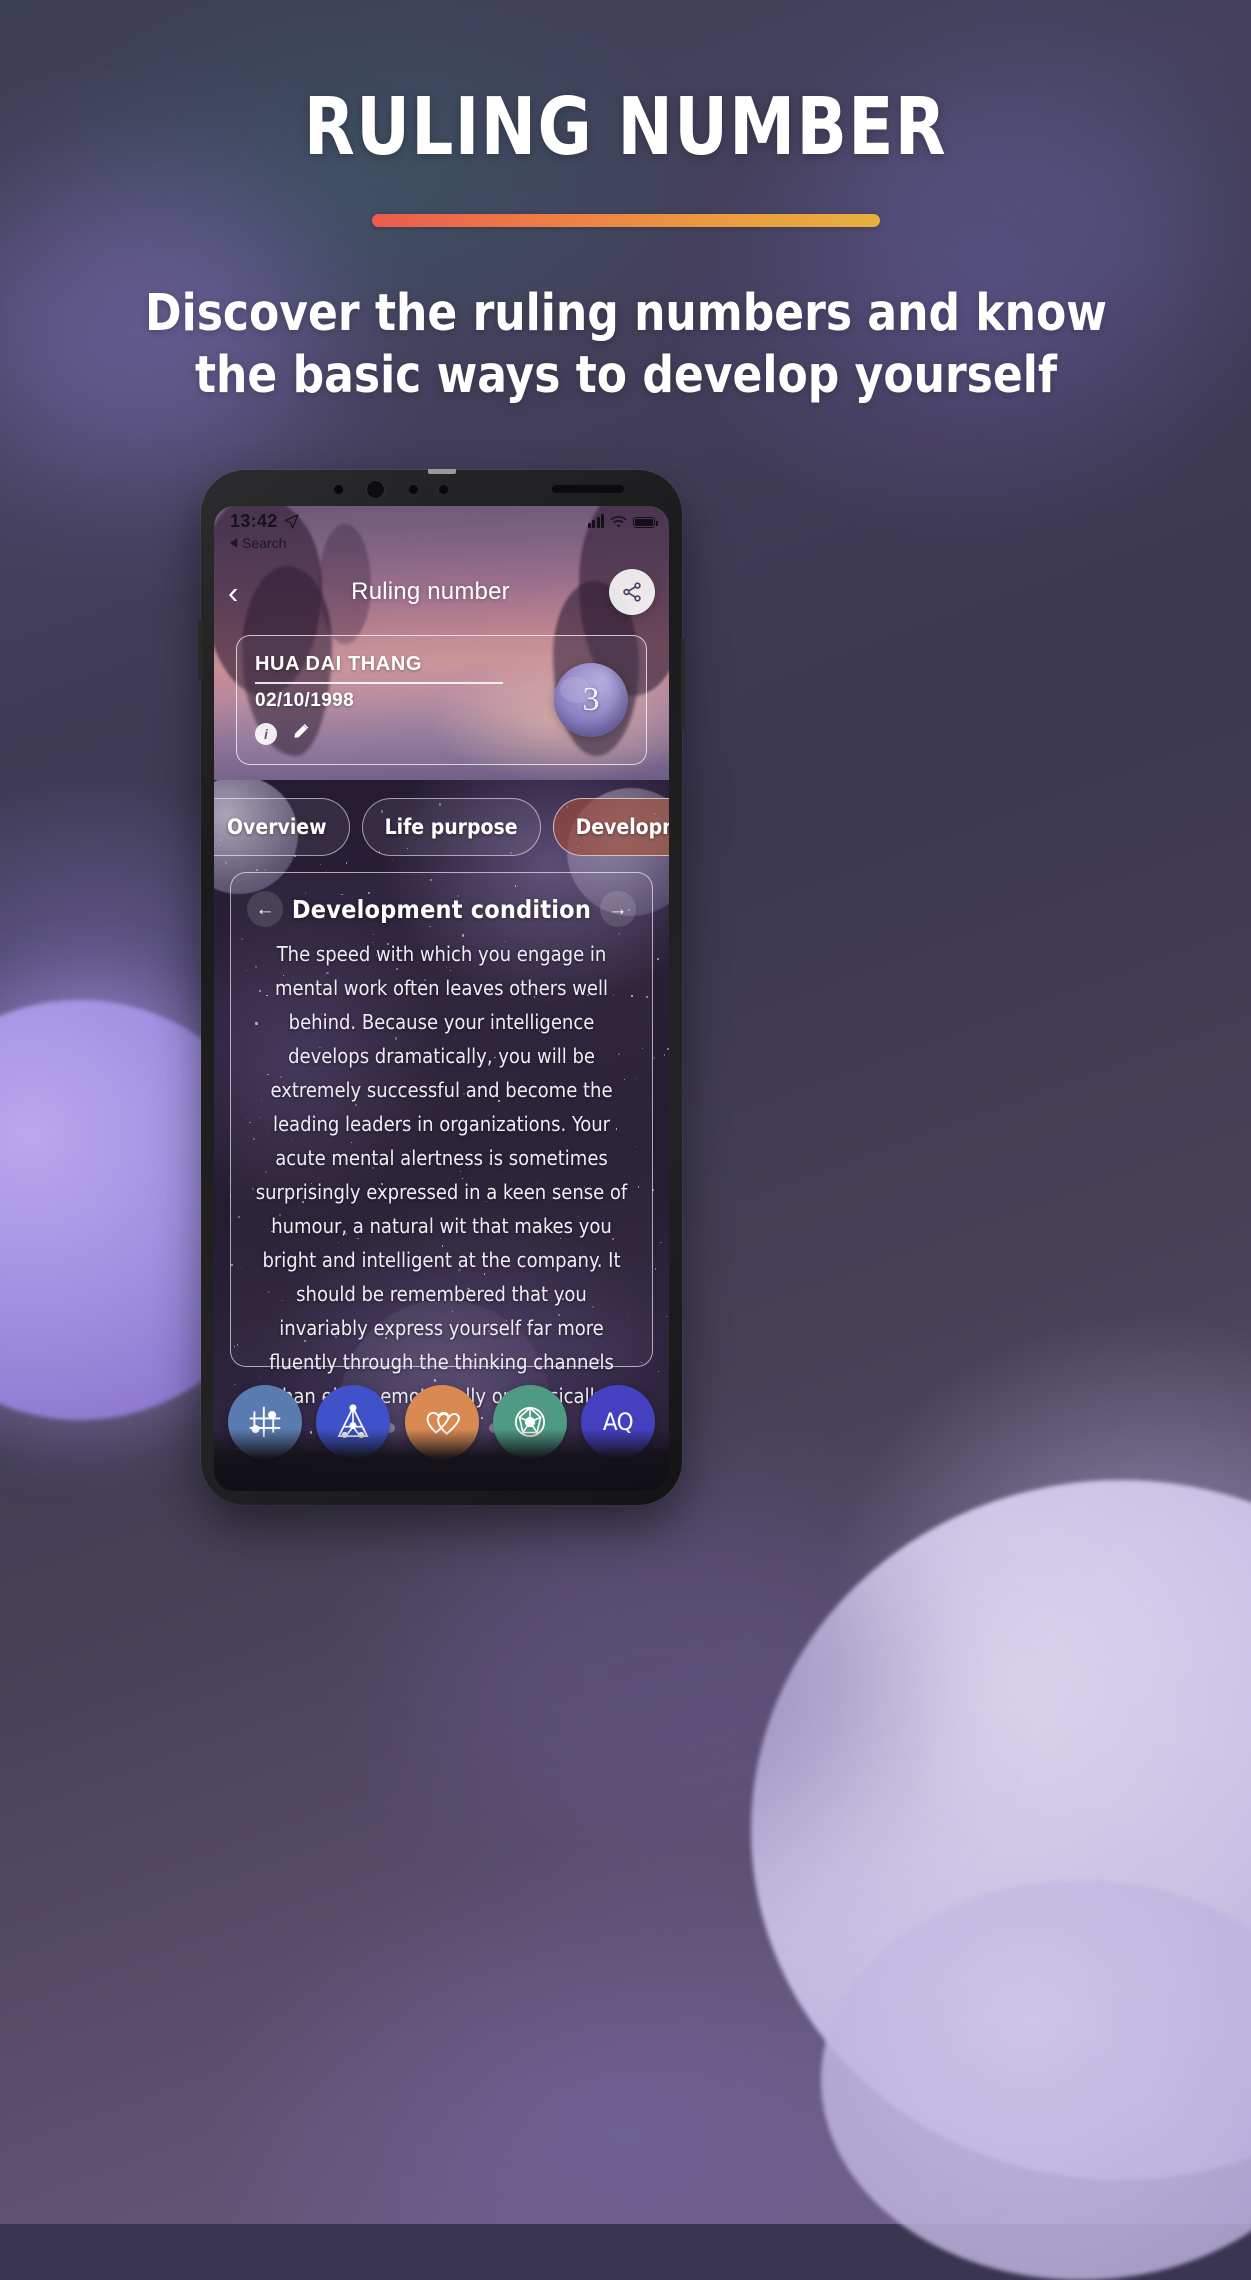  Describe the element at coordinates (618, 909) in the screenshot. I see `next-arrow-button: →` at that location.